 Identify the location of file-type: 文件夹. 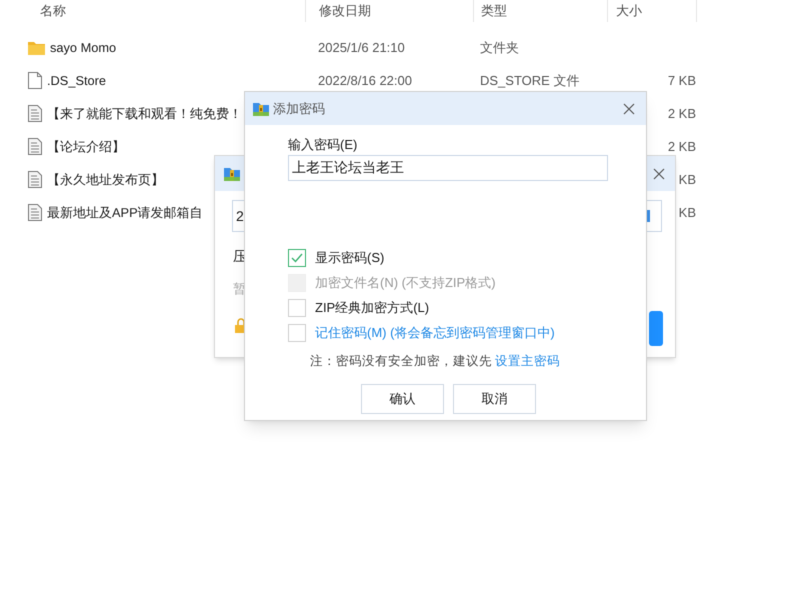
(499, 47).